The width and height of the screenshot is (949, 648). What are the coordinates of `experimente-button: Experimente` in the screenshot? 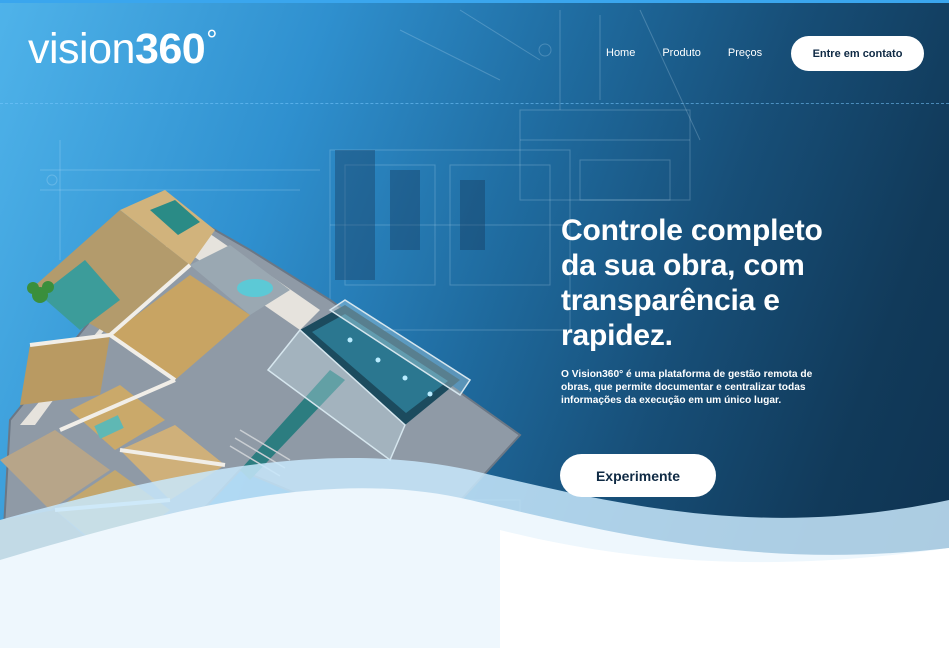 It's located at (638, 475).